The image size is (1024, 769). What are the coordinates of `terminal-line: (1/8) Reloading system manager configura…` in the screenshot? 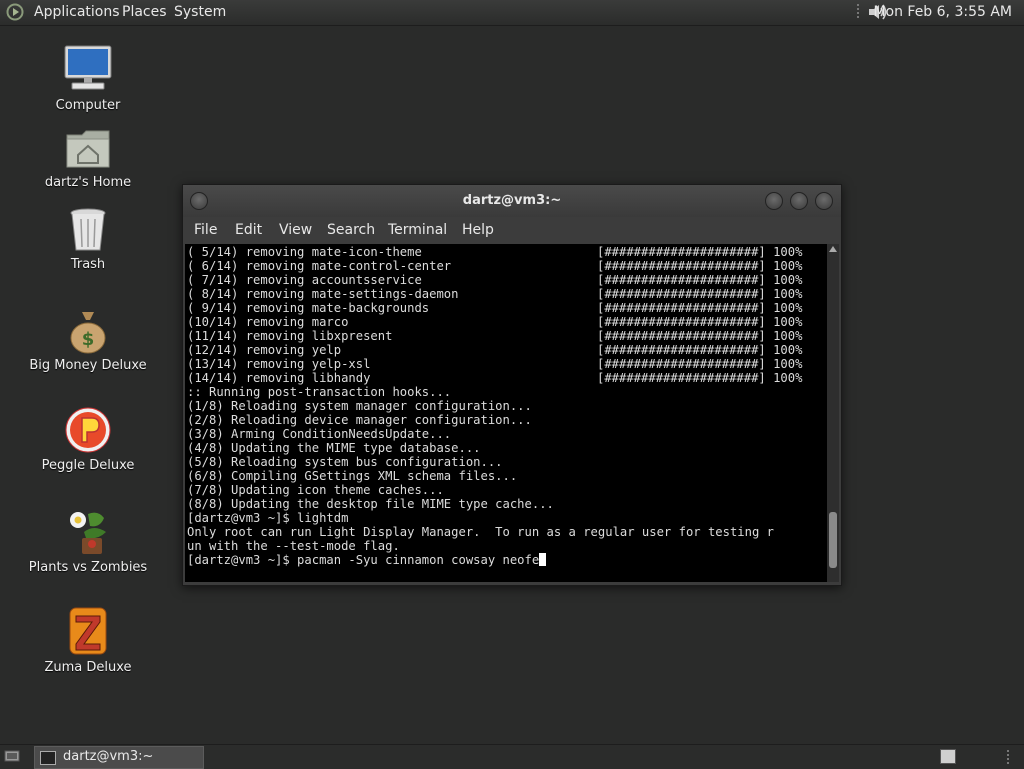 It's located at (480, 406).